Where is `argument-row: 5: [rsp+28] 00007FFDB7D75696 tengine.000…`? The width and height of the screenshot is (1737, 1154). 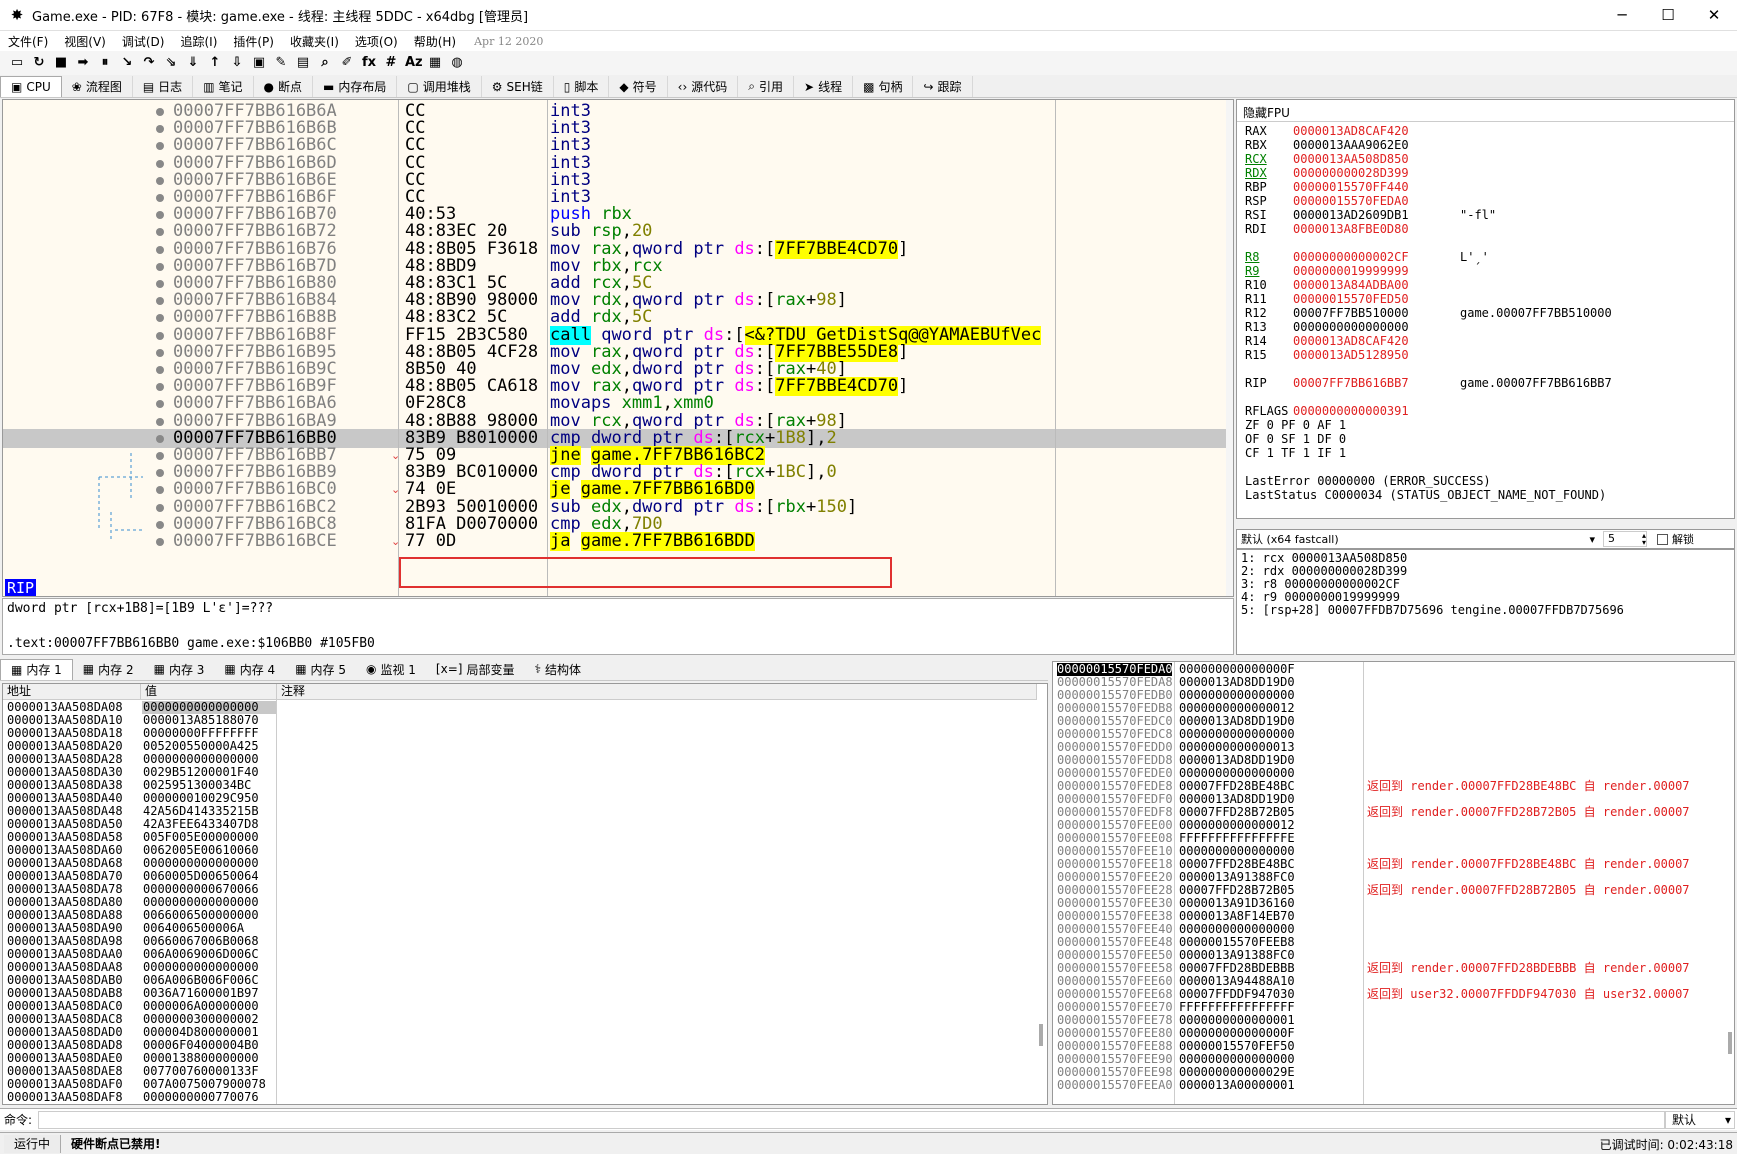 argument-row: 5: [rsp+28] 00007FFDB7D75696 tengine.000… is located at coordinates (1432, 610).